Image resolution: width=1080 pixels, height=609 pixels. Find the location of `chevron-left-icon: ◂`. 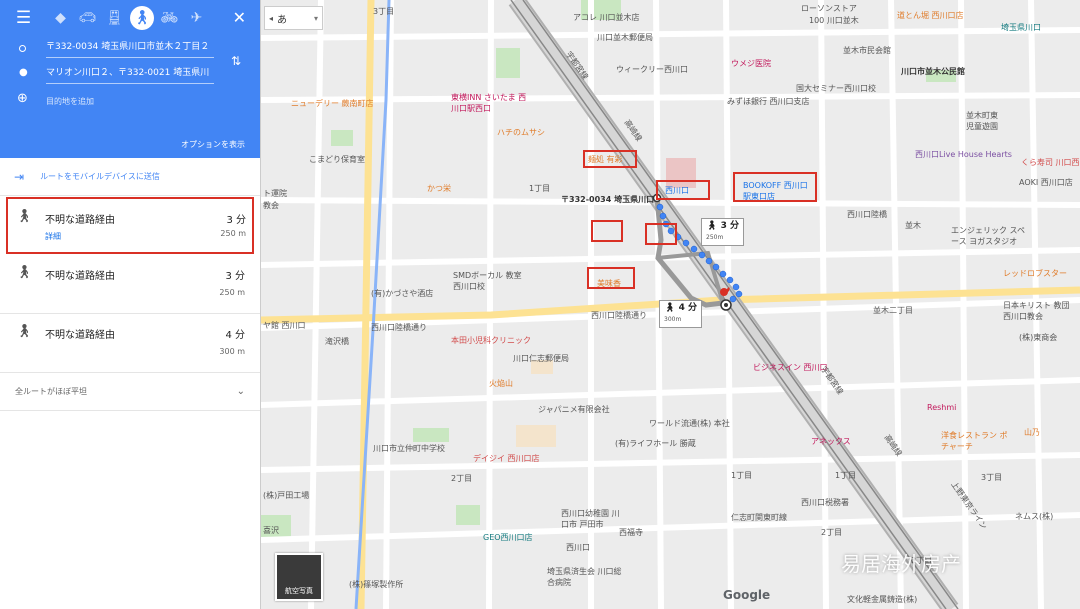

chevron-left-icon: ◂ is located at coordinates (271, 18).